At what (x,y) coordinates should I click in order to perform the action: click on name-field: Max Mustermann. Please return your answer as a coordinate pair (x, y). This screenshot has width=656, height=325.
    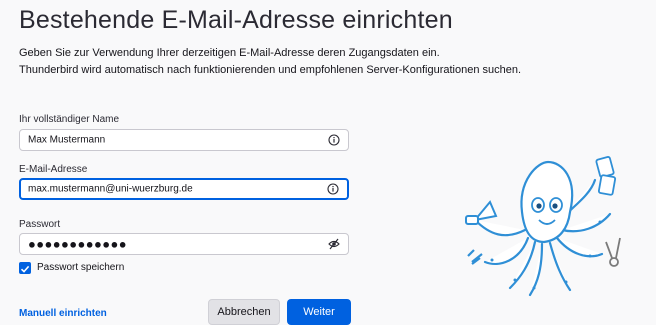
    Looking at the image, I should click on (184, 140).